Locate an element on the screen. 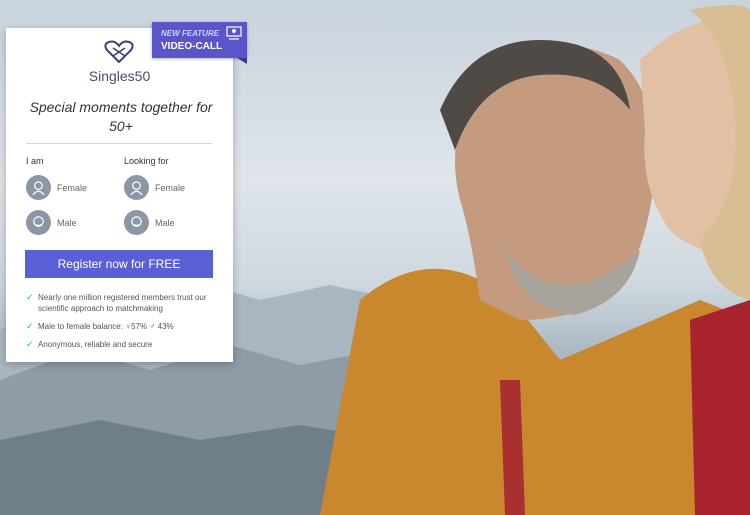 The height and width of the screenshot is (515, 750). badge-line2: VIDEO-CALL is located at coordinates (192, 46).